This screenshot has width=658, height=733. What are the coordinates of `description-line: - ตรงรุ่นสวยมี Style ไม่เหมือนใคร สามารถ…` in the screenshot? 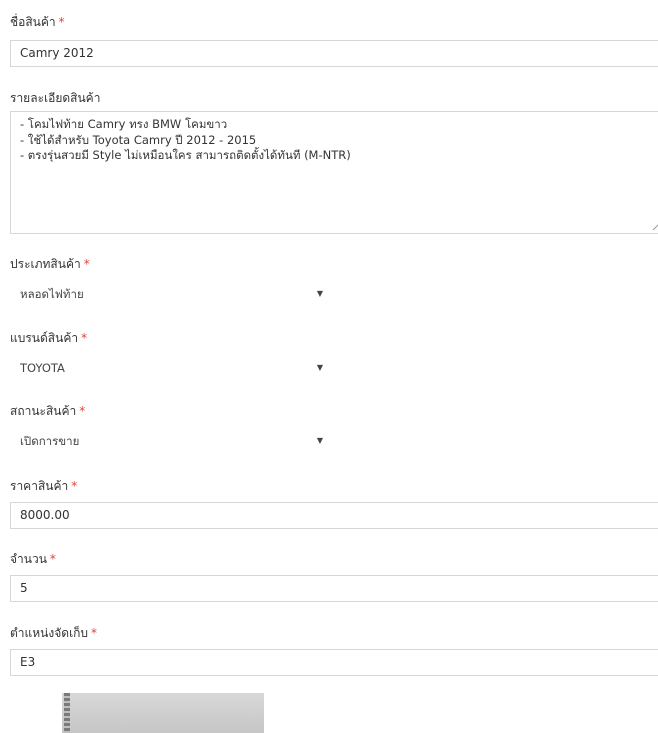 It's located at (185, 155).